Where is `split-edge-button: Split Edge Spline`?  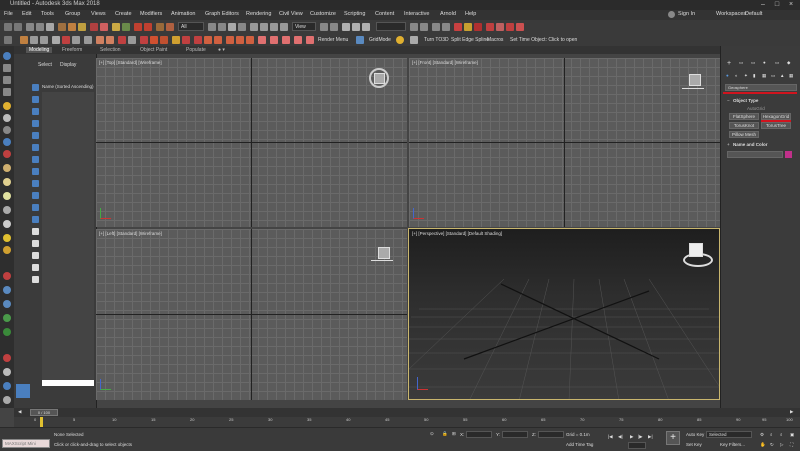 split-edge-button: Split Edge Spline is located at coordinates (470, 40).